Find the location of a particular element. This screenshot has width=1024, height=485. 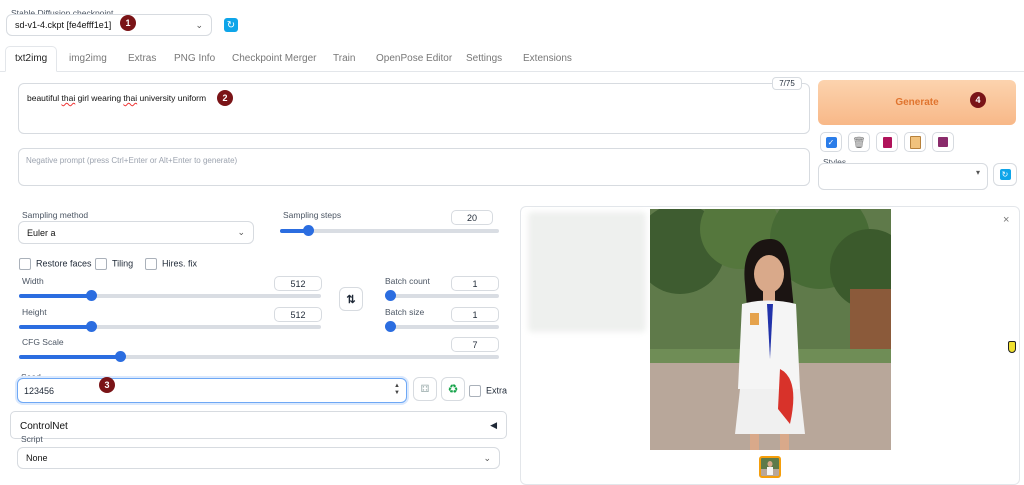

annotation-marker-3: 3 is located at coordinates (107, 385).